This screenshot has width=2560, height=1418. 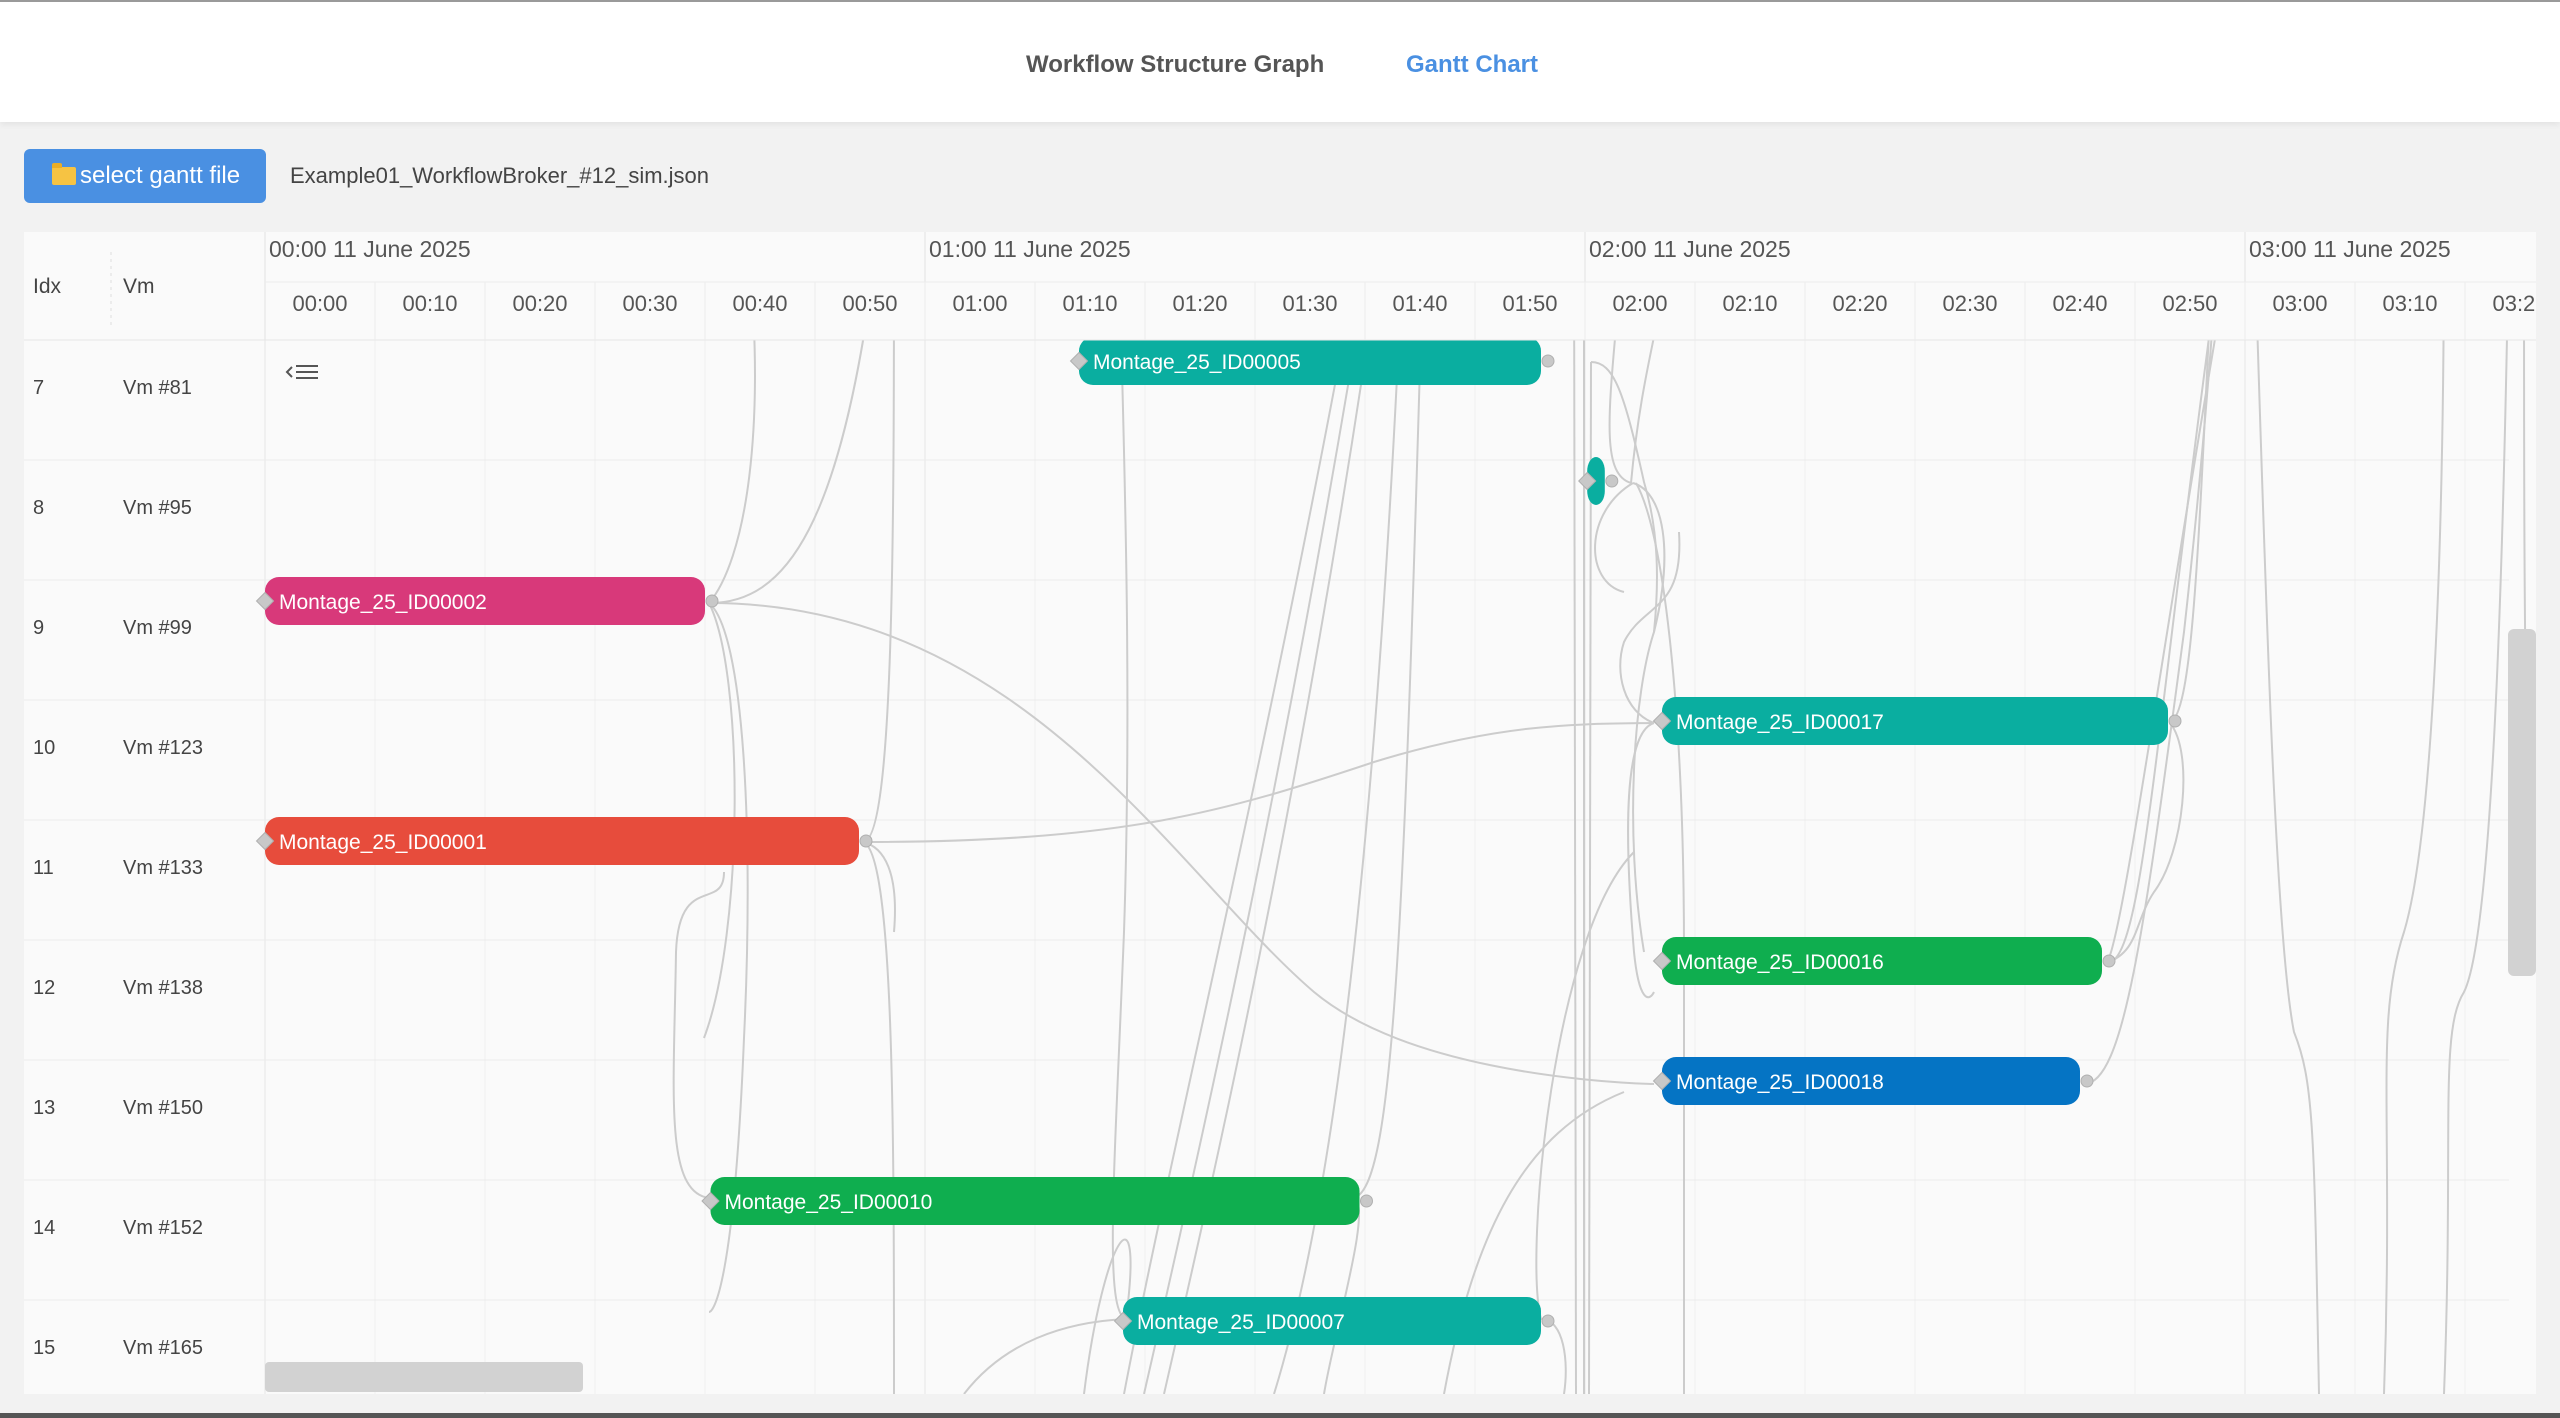 I want to click on time-tick-label: 03:00, so click(x=2299, y=303).